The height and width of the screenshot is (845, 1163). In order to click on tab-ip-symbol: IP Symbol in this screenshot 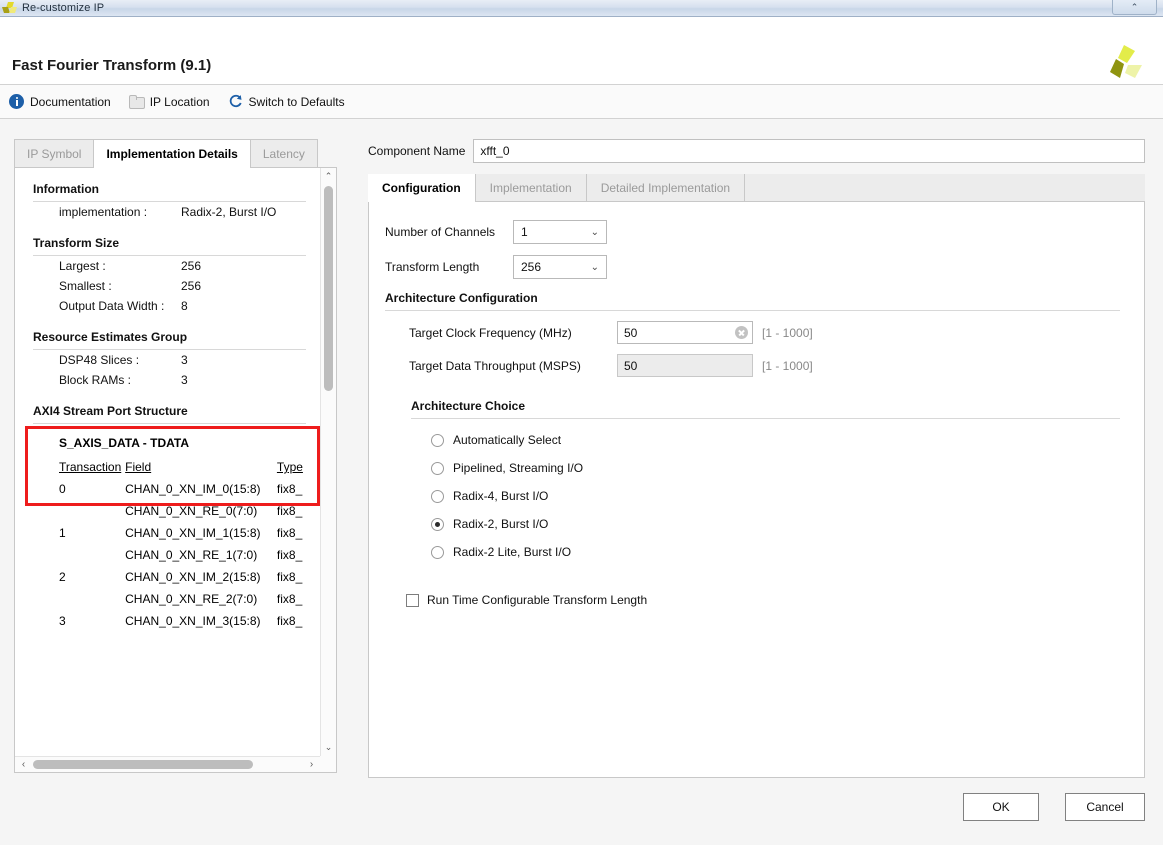, I will do `click(54, 153)`.